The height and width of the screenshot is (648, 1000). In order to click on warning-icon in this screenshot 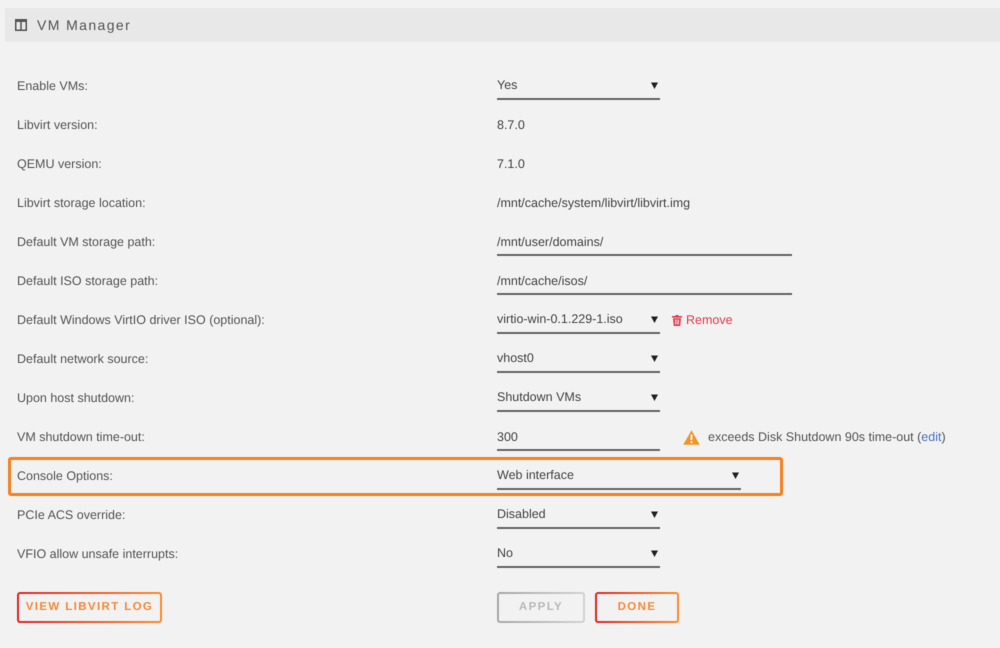, I will do `click(691, 437)`.